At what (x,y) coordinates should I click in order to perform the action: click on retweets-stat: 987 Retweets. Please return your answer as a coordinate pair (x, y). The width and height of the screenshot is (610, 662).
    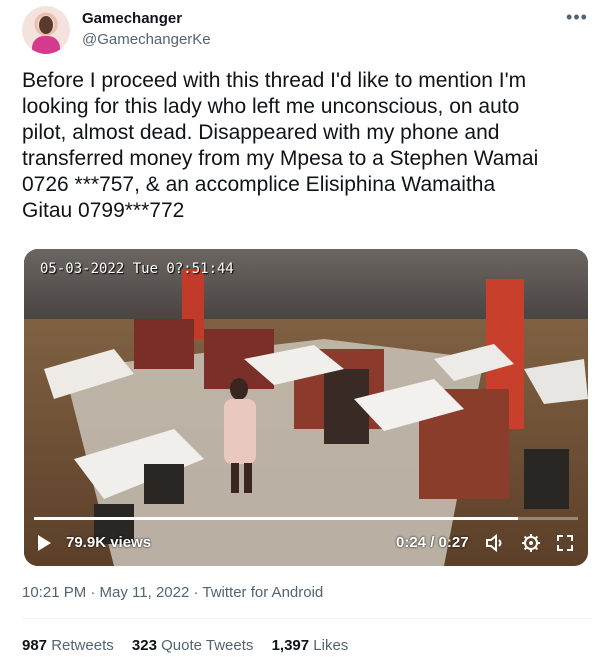
    Looking at the image, I should click on (68, 645).